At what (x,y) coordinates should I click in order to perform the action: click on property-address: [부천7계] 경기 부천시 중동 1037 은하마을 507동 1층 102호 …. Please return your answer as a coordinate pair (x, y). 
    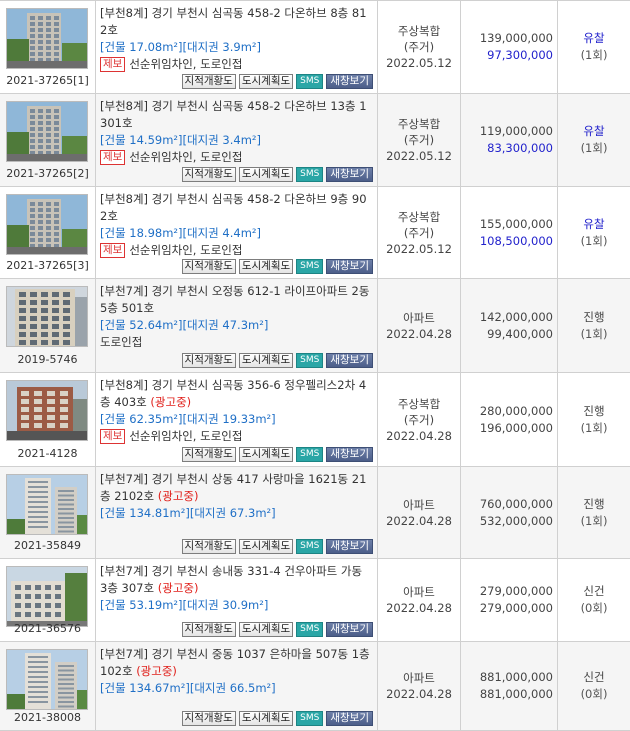
    Looking at the image, I should click on (236, 663).